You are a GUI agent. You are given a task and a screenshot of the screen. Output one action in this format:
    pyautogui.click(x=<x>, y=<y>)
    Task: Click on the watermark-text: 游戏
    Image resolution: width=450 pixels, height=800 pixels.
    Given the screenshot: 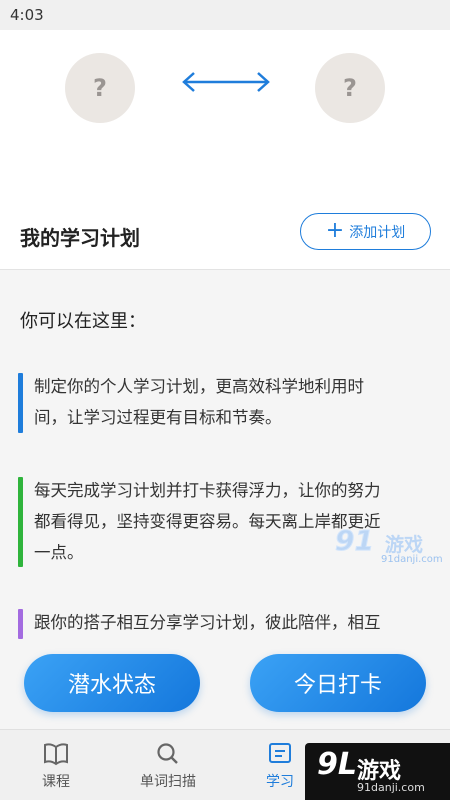 What is the action you would take?
    pyautogui.click(x=404, y=545)
    